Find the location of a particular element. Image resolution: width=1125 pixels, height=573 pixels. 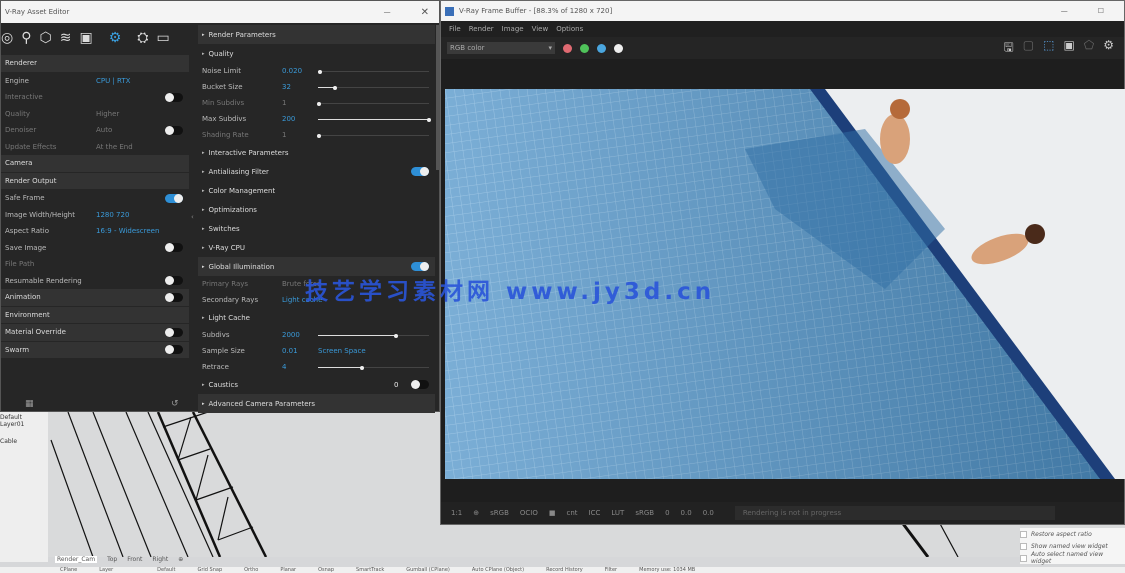

tab-front: Front is located at coordinates (134, 559).